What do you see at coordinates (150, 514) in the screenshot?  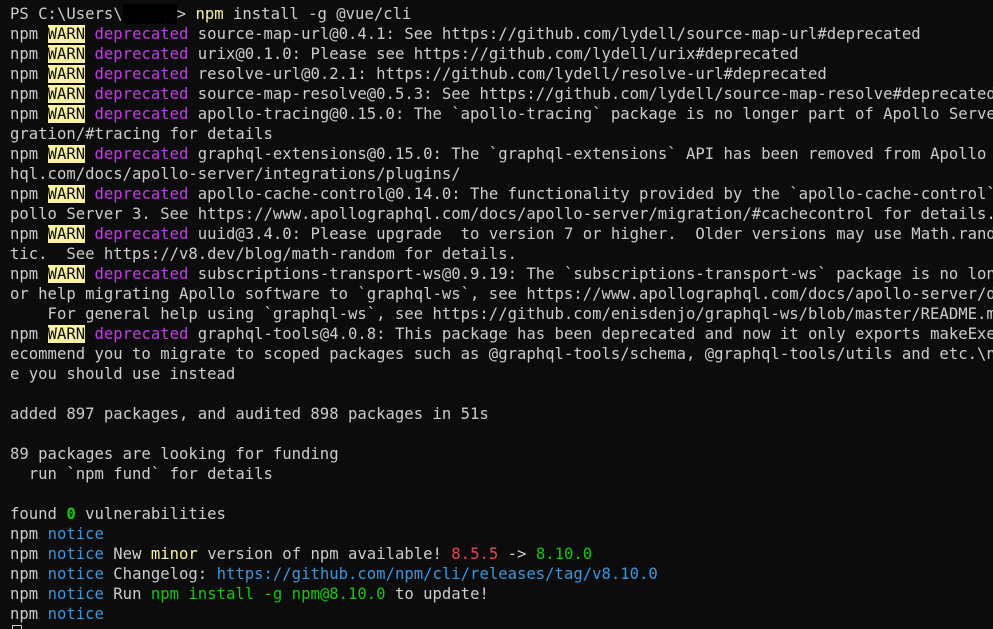 I see `vulnerabilities-label: vulnerabilities` at bounding box center [150, 514].